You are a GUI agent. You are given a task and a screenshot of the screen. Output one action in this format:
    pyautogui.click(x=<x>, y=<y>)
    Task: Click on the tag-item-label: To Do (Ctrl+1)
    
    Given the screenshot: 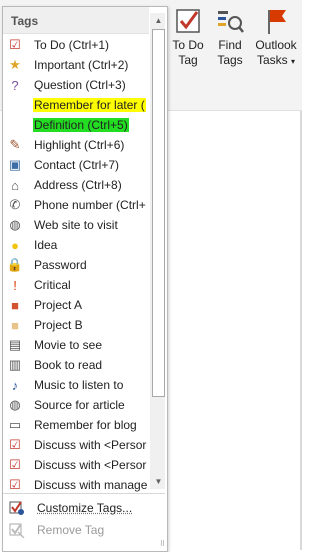 What is the action you would take?
    pyautogui.click(x=72, y=45)
    